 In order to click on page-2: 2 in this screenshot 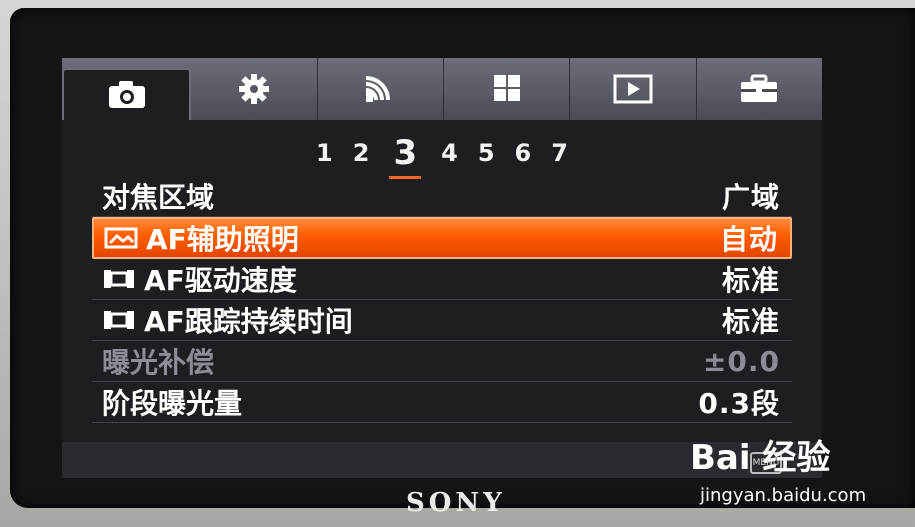, I will do `click(361, 153)`.